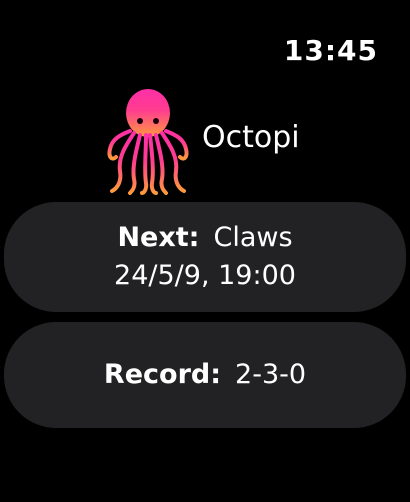  Describe the element at coordinates (162, 374) in the screenshot. I see `record-label: Record:` at that location.